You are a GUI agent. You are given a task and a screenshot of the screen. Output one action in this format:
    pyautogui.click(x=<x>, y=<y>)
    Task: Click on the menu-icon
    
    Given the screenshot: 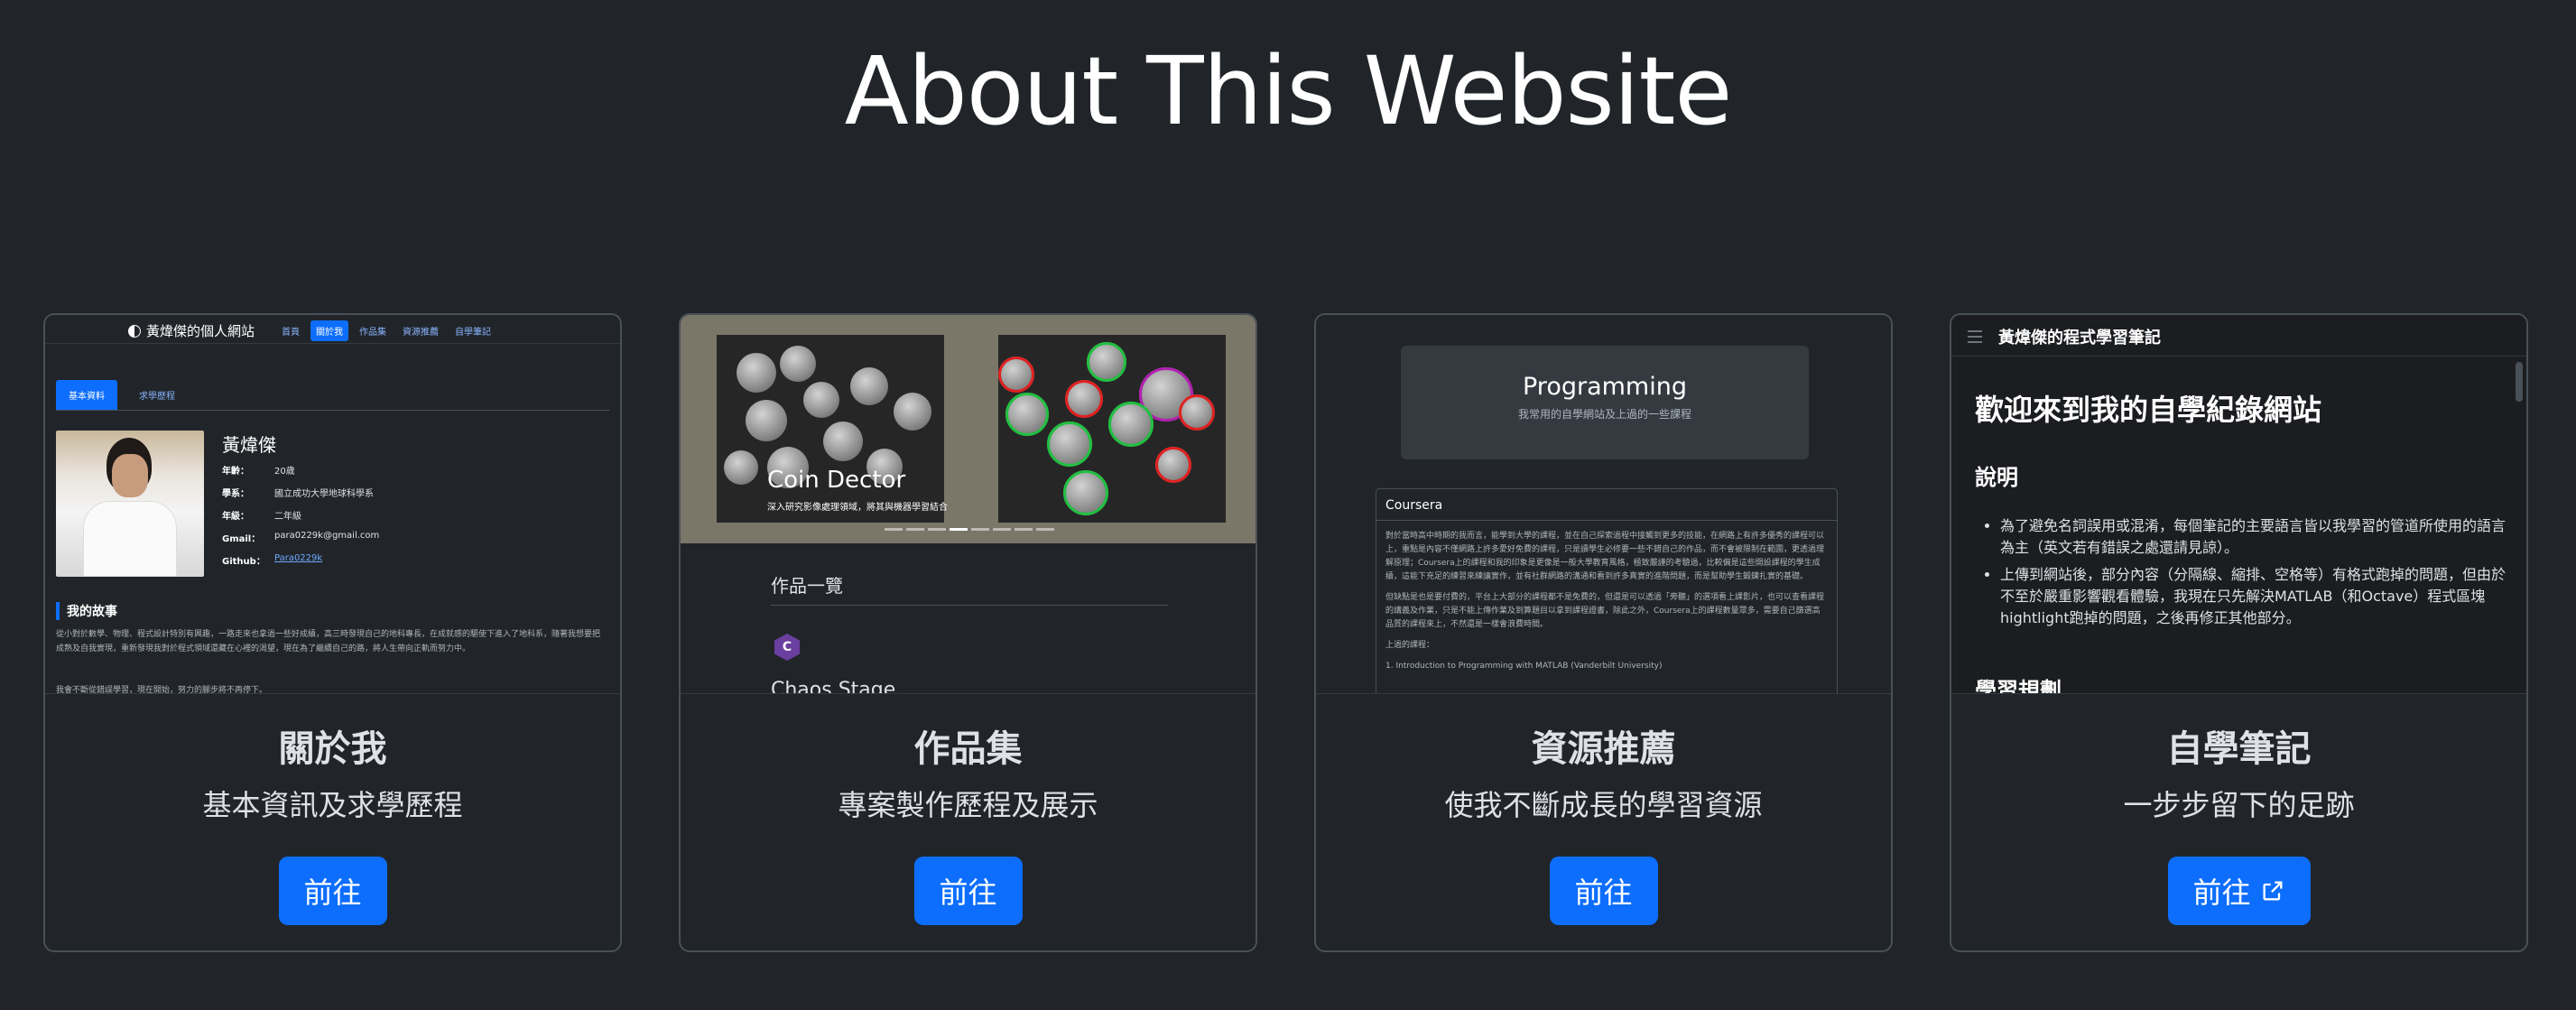 What is the action you would take?
    pyautogui.click(x=1975, y=339)
    